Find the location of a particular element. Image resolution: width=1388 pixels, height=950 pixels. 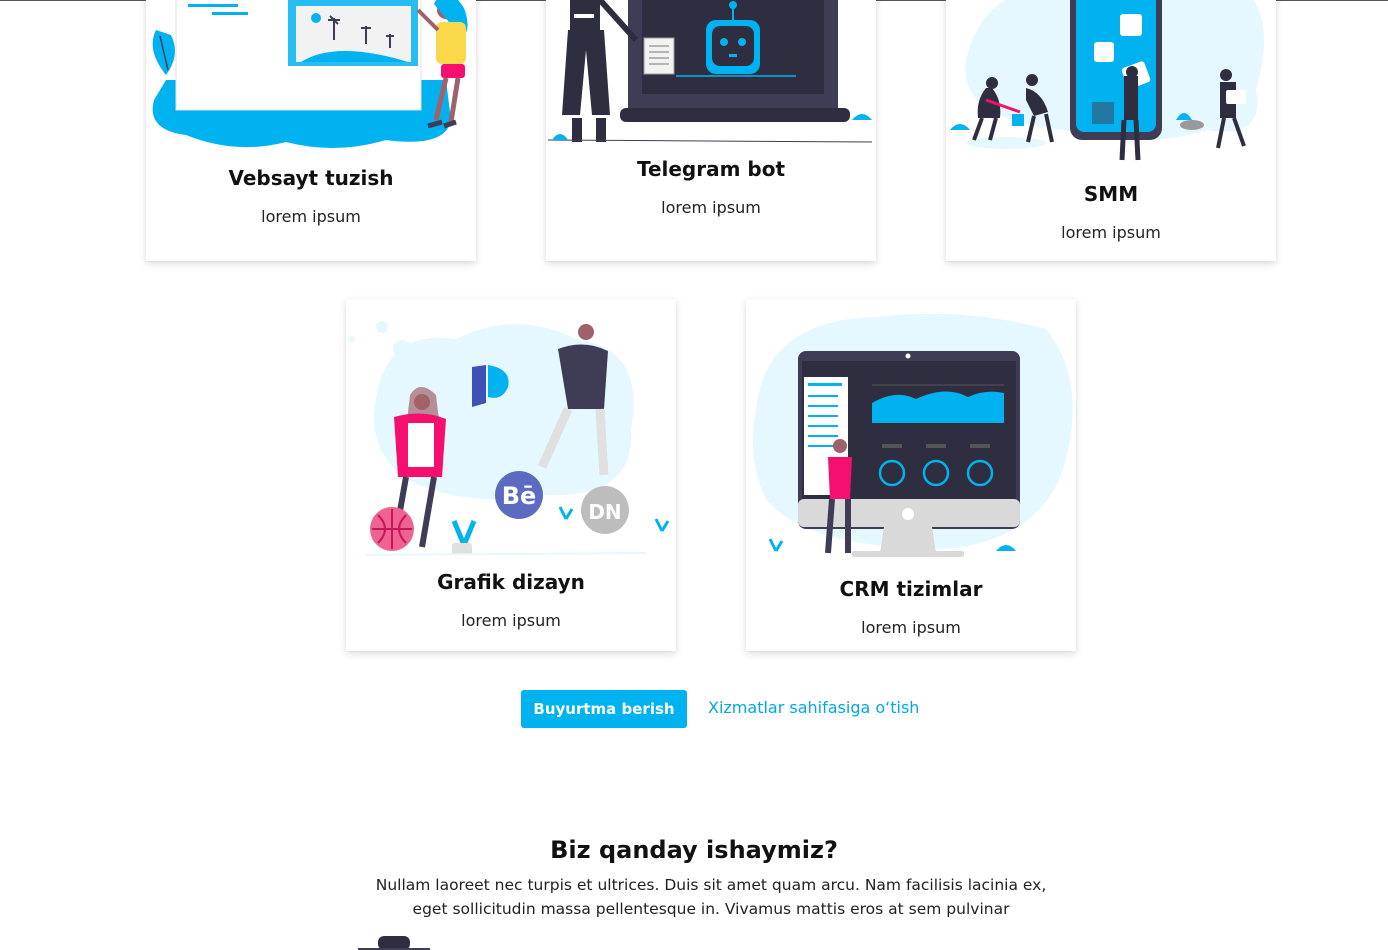

service-card-crm: CRM tizimlar lorem ipsum is located at coordinates (911, 475).